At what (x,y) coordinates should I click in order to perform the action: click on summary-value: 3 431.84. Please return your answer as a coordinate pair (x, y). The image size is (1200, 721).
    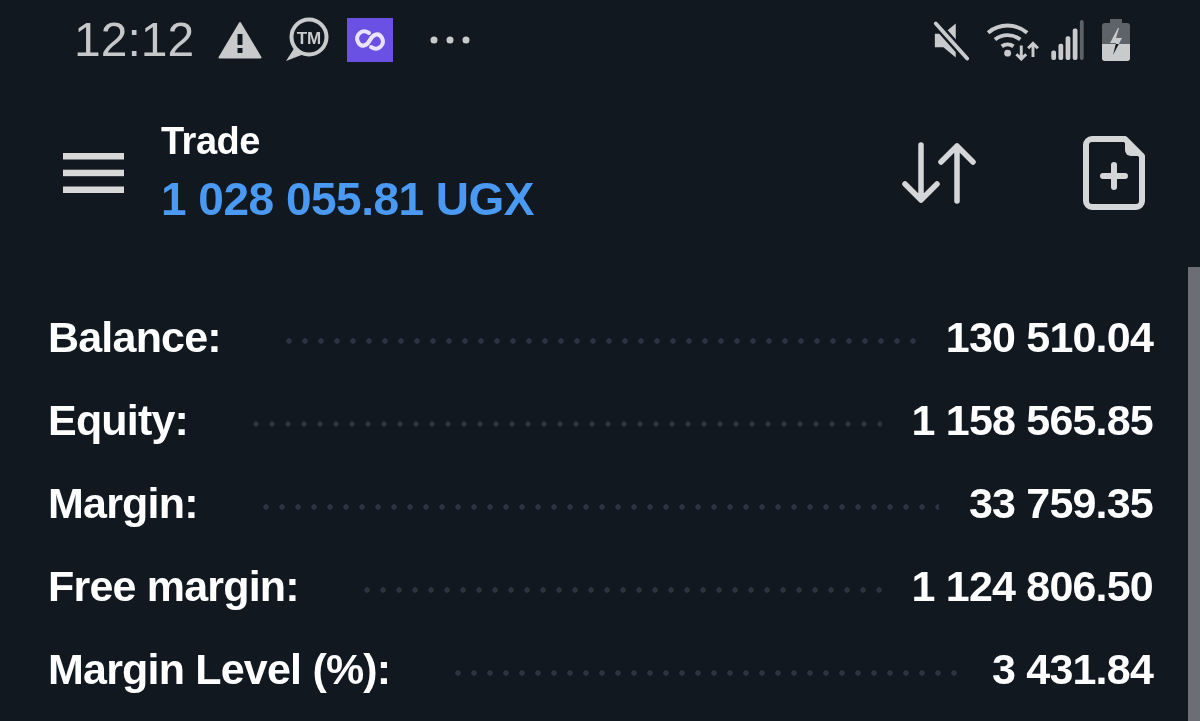
    Looking at the image, I should click on (1072, 669).